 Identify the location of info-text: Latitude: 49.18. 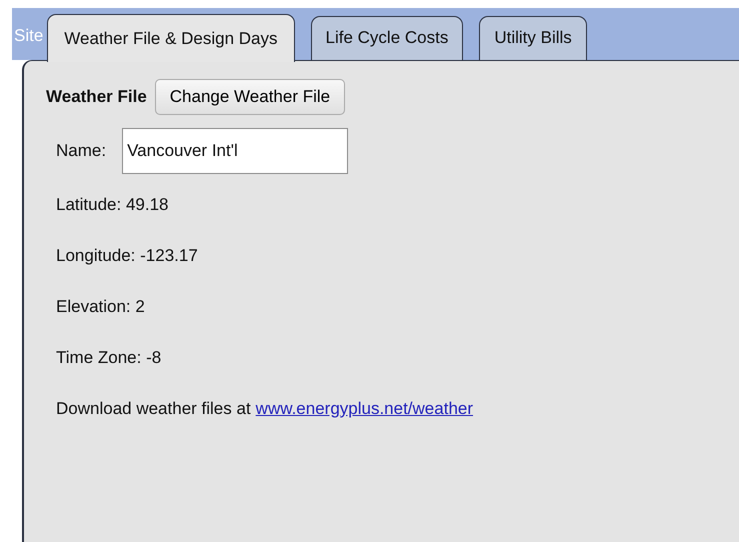
(112, 204).